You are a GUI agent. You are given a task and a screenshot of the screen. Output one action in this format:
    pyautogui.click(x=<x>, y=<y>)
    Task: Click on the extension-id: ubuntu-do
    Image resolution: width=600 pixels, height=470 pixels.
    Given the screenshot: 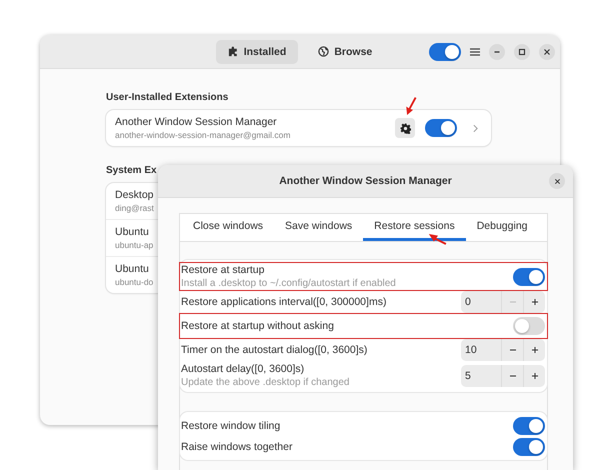 What is the action you would take?
    pyautogui.click(x=134, y=282)
    